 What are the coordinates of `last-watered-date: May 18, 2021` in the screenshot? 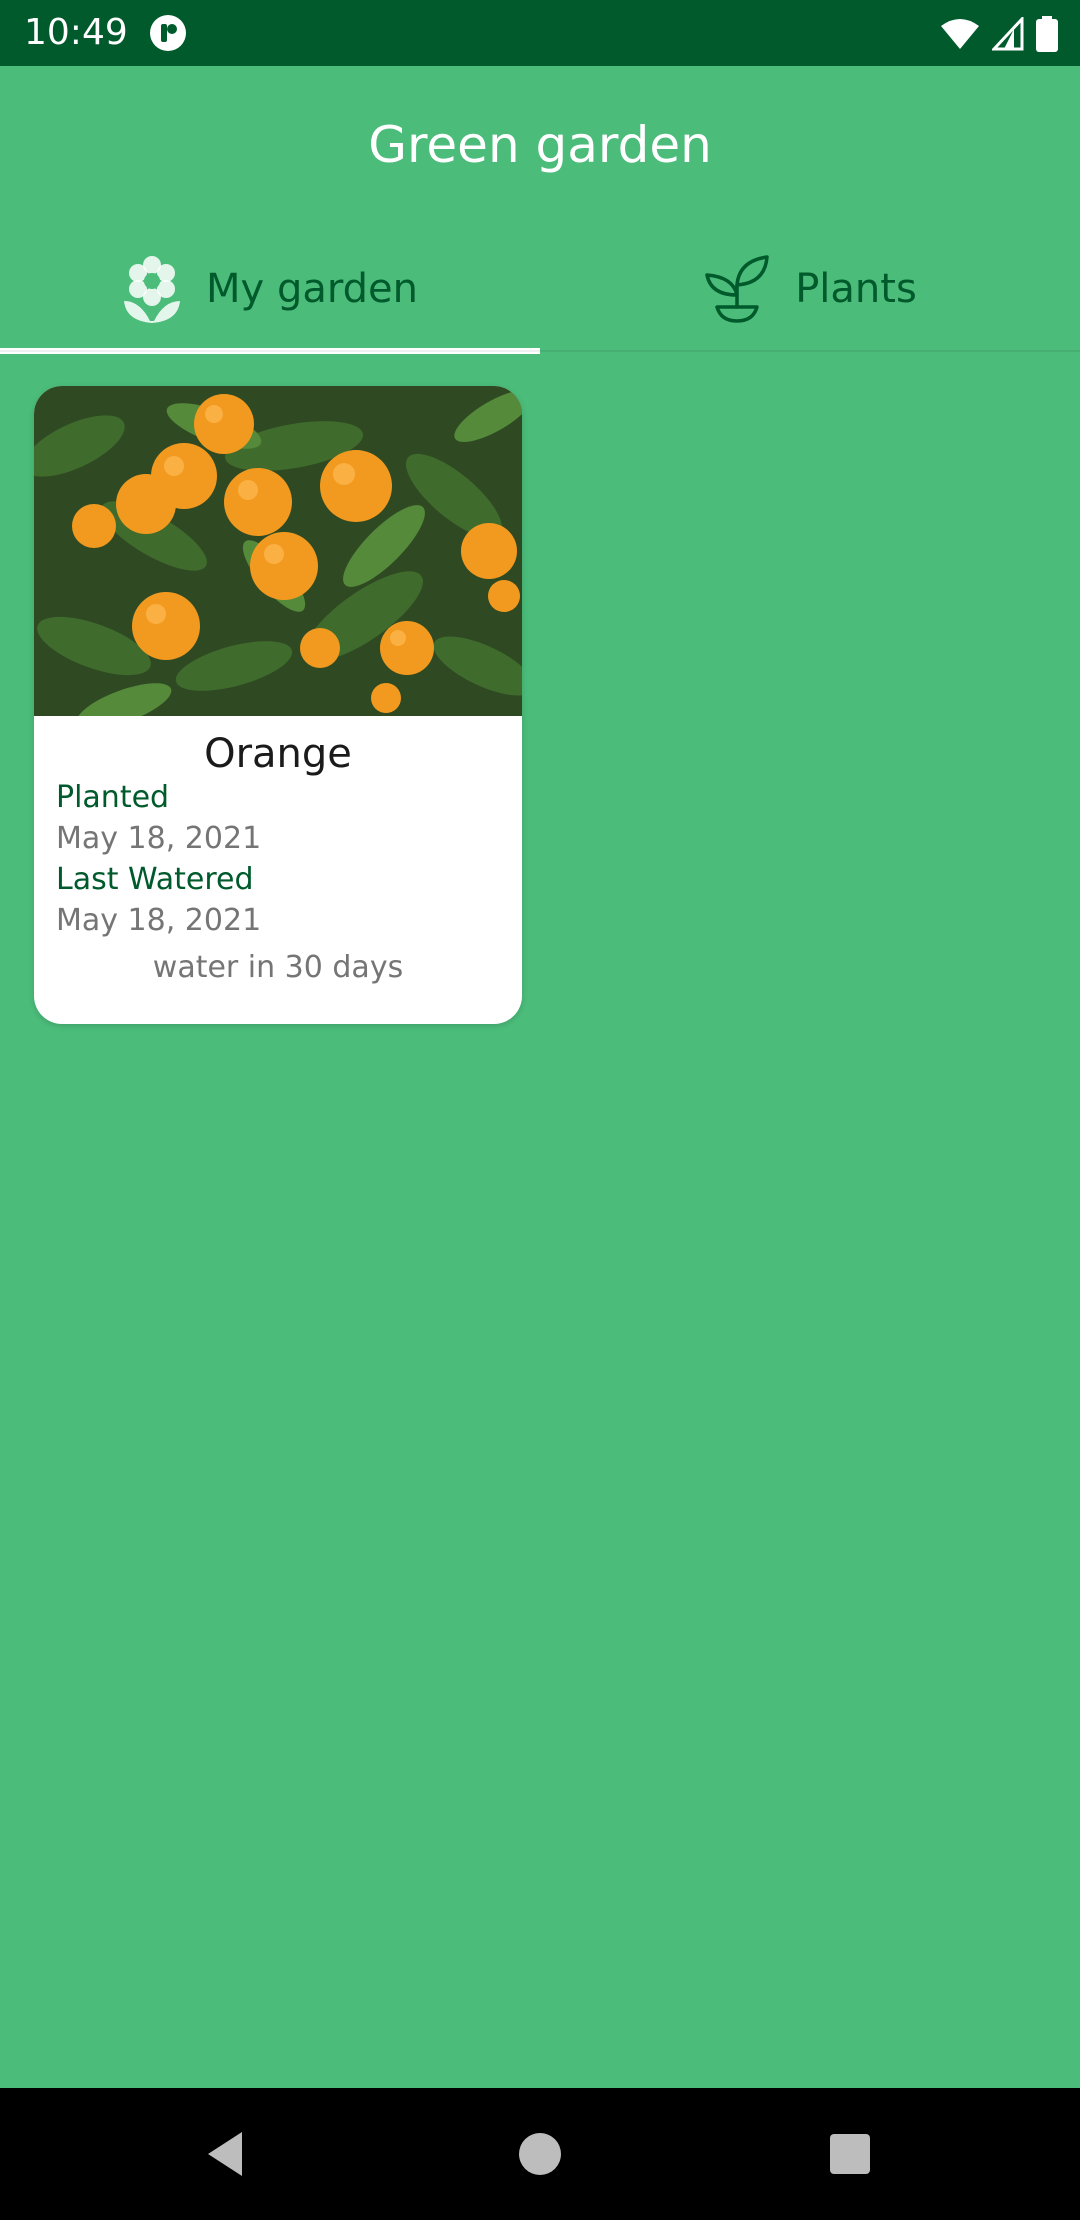 It's located at (159, 920).